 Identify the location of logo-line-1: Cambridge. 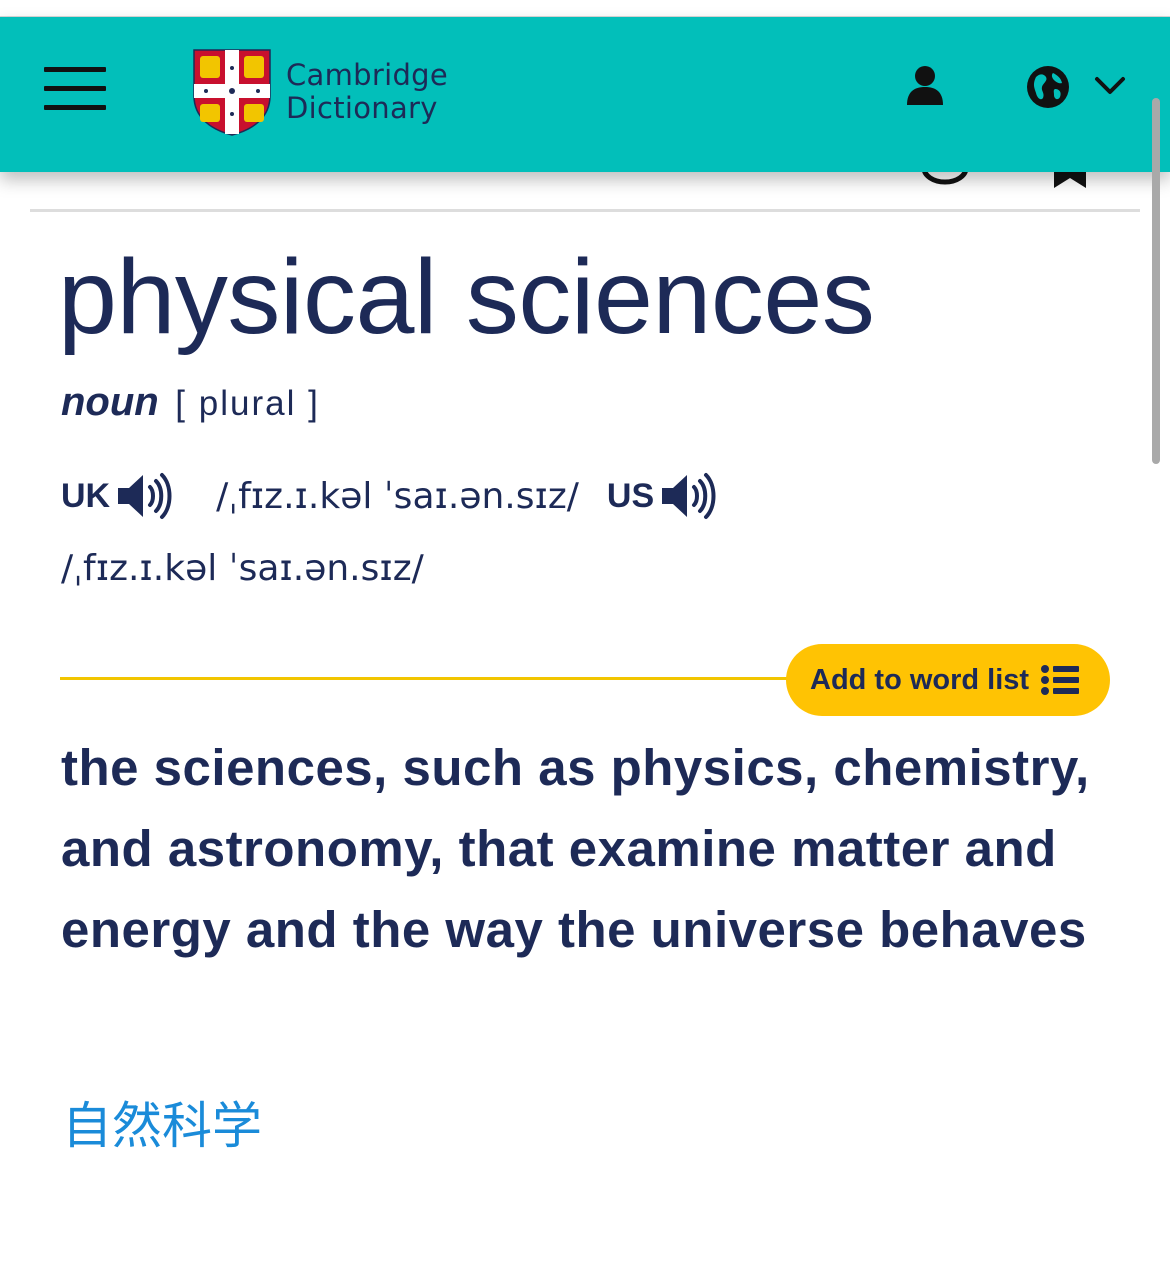
(367, 75).